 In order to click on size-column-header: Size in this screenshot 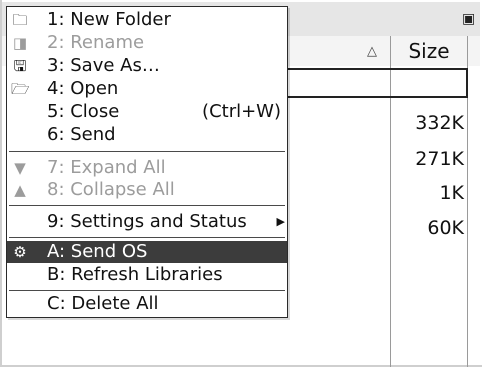, I will do `click(429, 51)`.